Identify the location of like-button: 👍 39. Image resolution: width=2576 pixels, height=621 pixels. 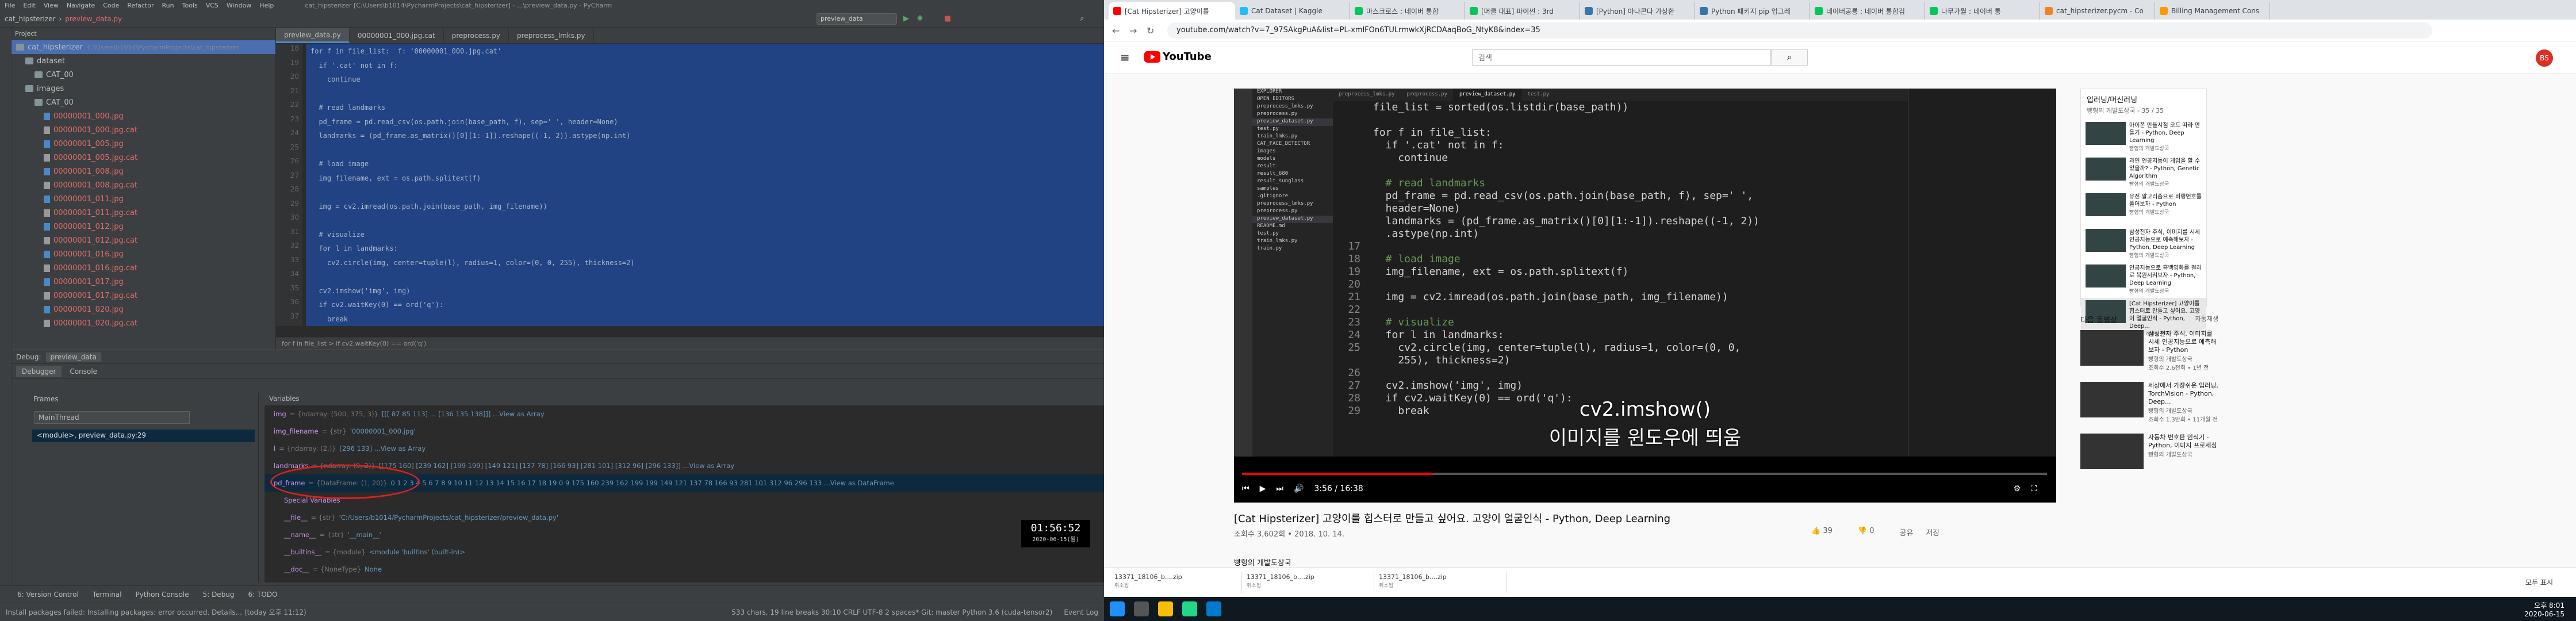
(1828, 532).